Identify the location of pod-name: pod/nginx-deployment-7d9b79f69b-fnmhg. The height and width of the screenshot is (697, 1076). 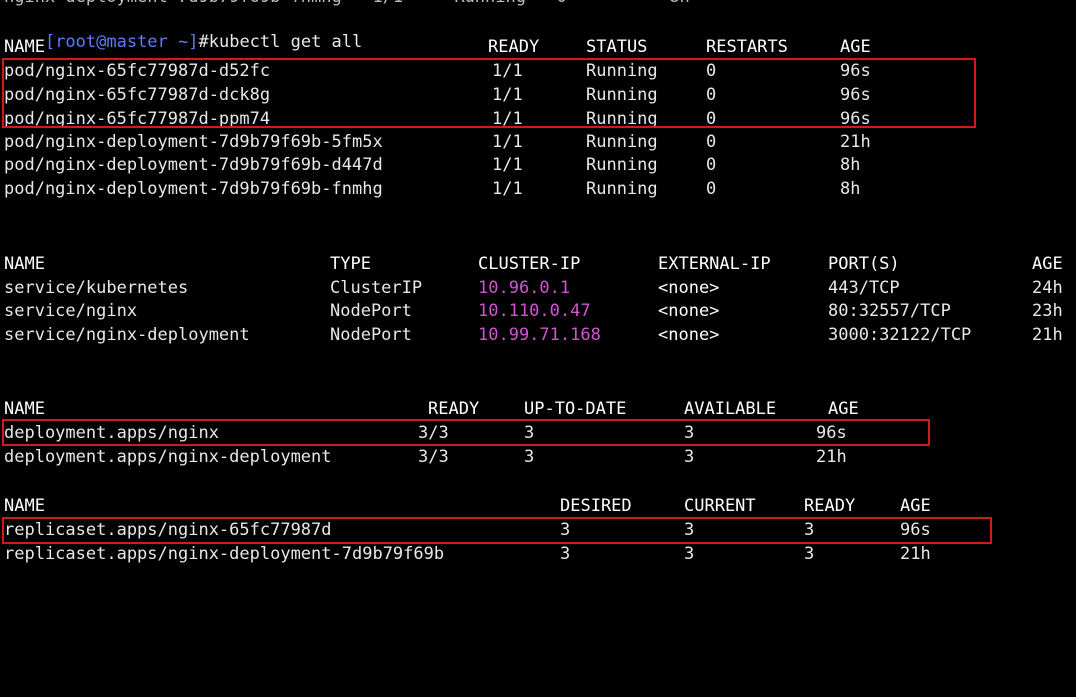
(193, 189).